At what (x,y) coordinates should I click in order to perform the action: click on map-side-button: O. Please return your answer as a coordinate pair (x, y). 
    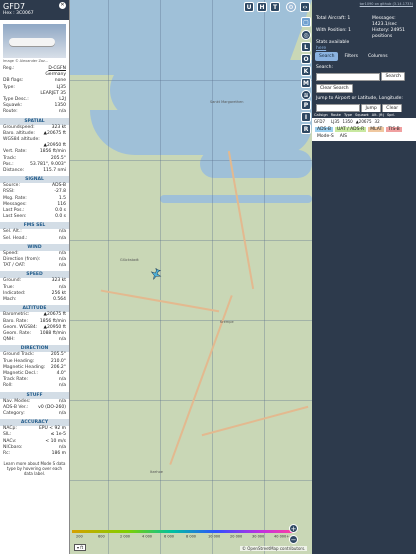
    Looking at the image, I should click on (306, 59).